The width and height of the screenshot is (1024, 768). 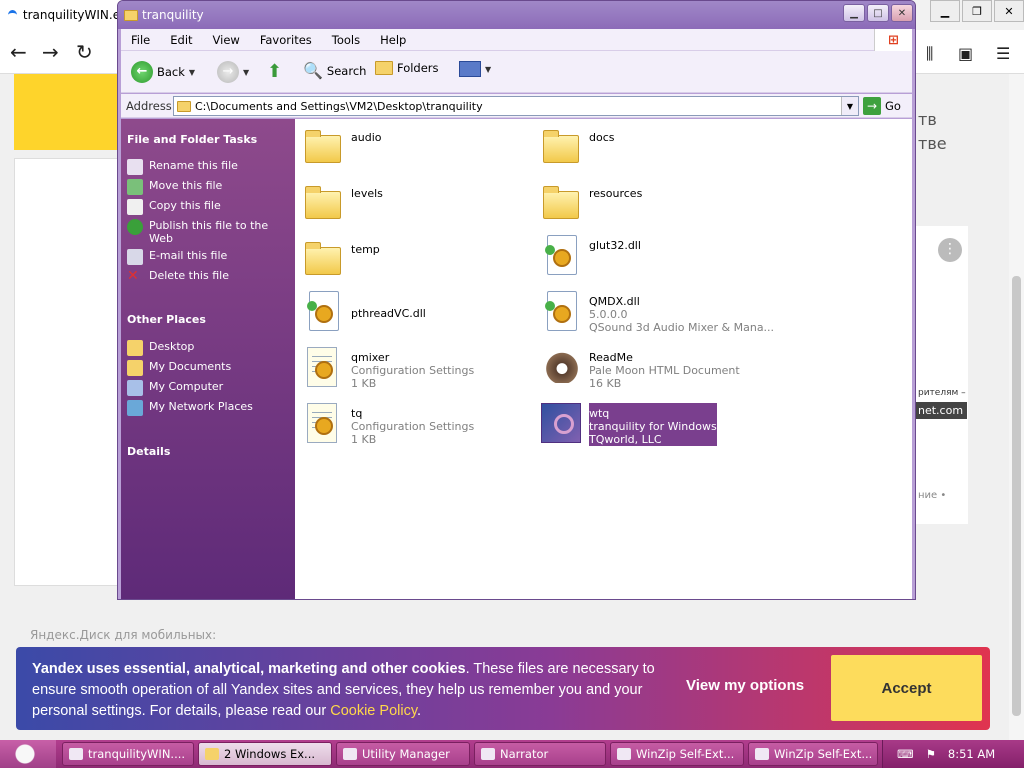 What do you see at coordinates (171, 72) in the screenshot?
I see `back-label: Back` at bounding box center [171, 72].